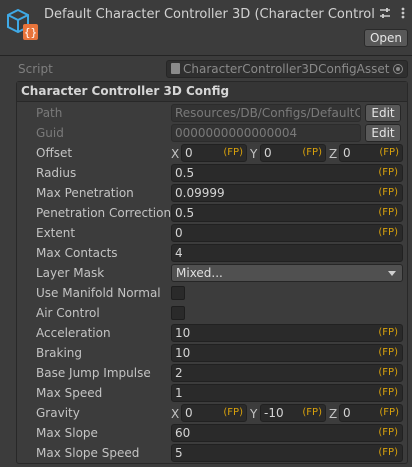 Image resolution: width=412 pixels, height=467 pixels. I want to click on gravity-x-field: 0 (FP), so click(214, 413).